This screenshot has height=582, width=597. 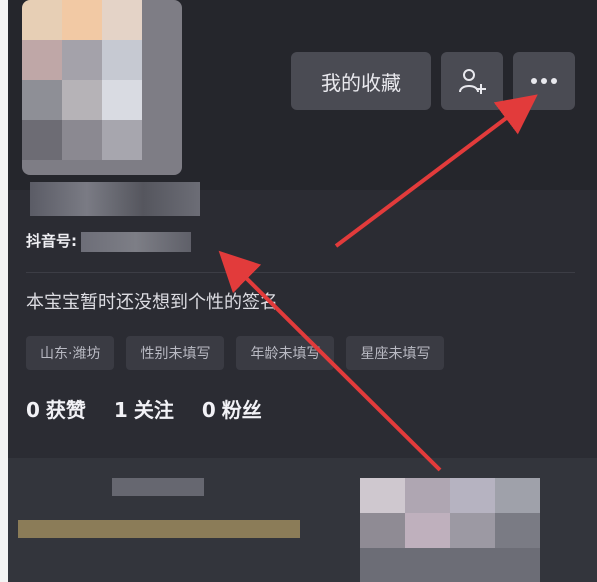 I want to click on tag-age: 年龄未填写, so click(x=285, y=353).